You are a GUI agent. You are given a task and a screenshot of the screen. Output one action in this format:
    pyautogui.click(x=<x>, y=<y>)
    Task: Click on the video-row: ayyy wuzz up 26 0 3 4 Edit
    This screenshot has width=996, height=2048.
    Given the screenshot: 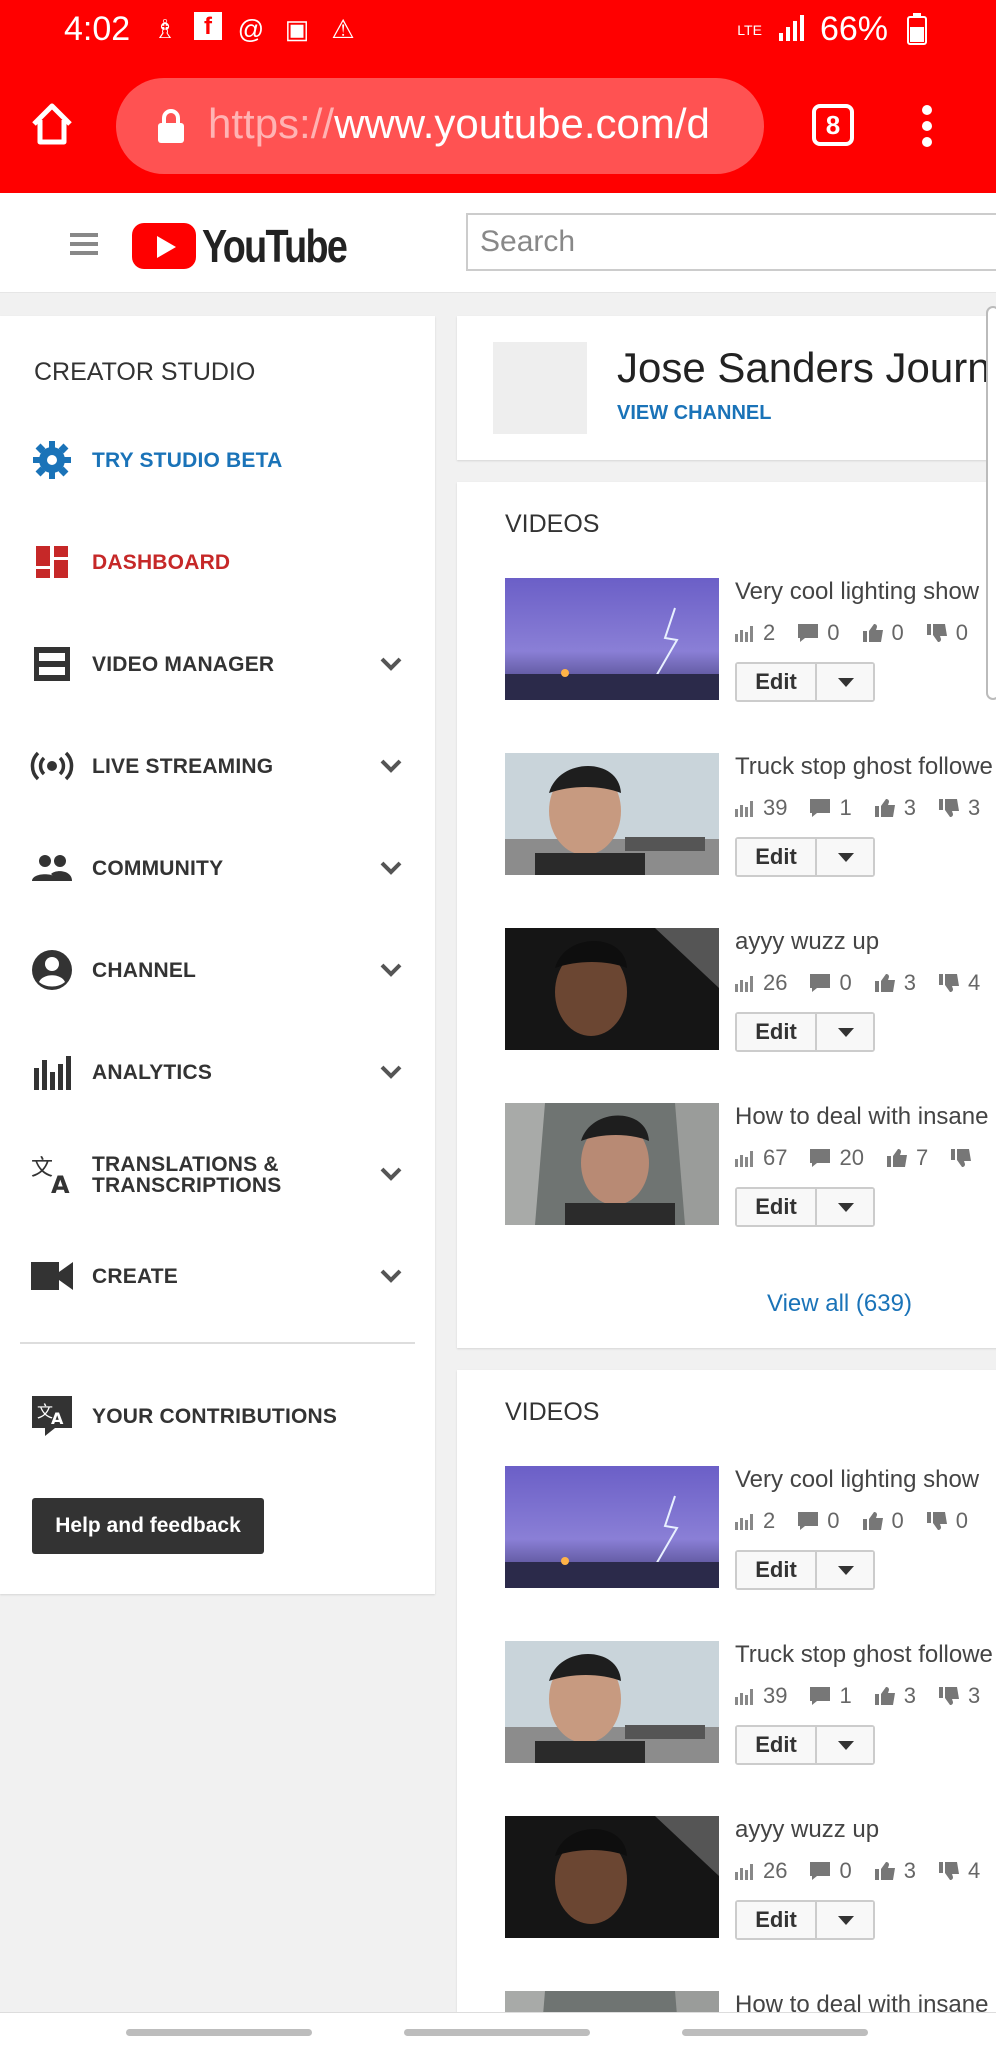 What is the action you would take?
    pyautogui.click(x=750, y=1878)
    